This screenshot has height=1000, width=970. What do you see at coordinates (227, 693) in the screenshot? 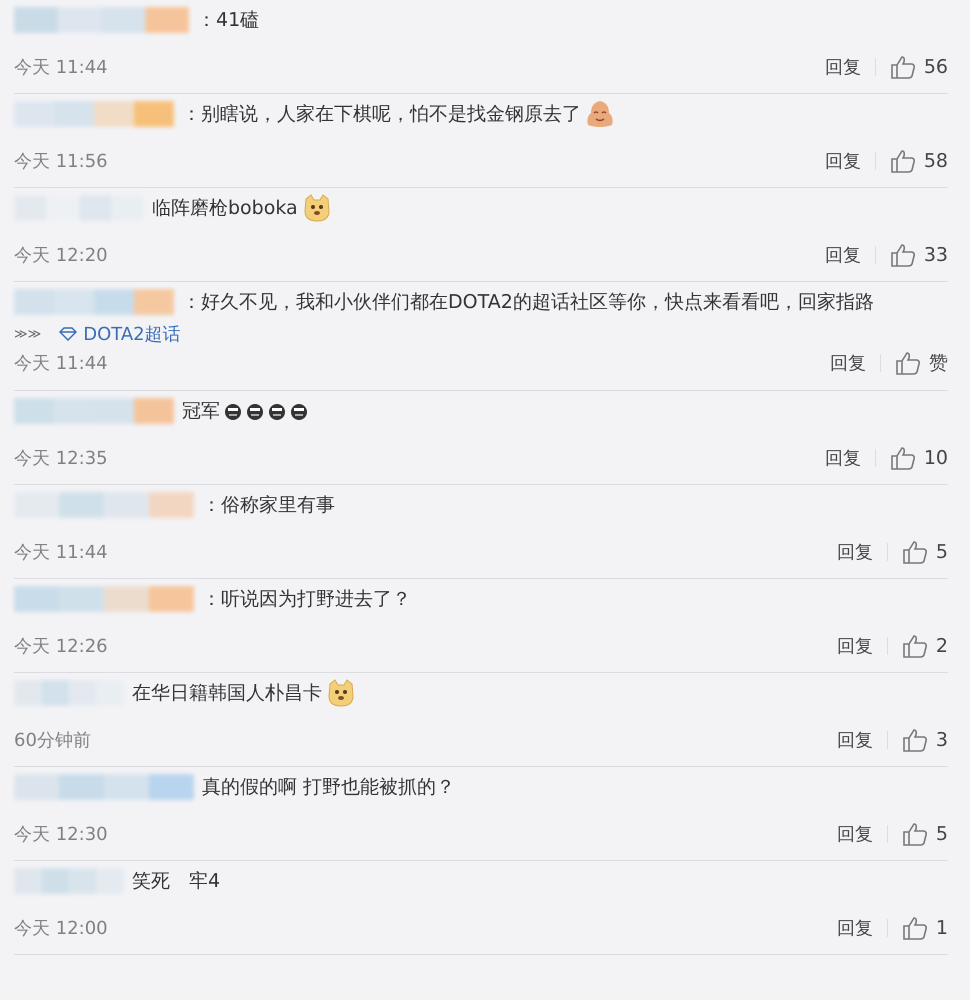
I see `comment-text: 在华日籍韩国人朴昌卡` at bounding box center [227, 693].